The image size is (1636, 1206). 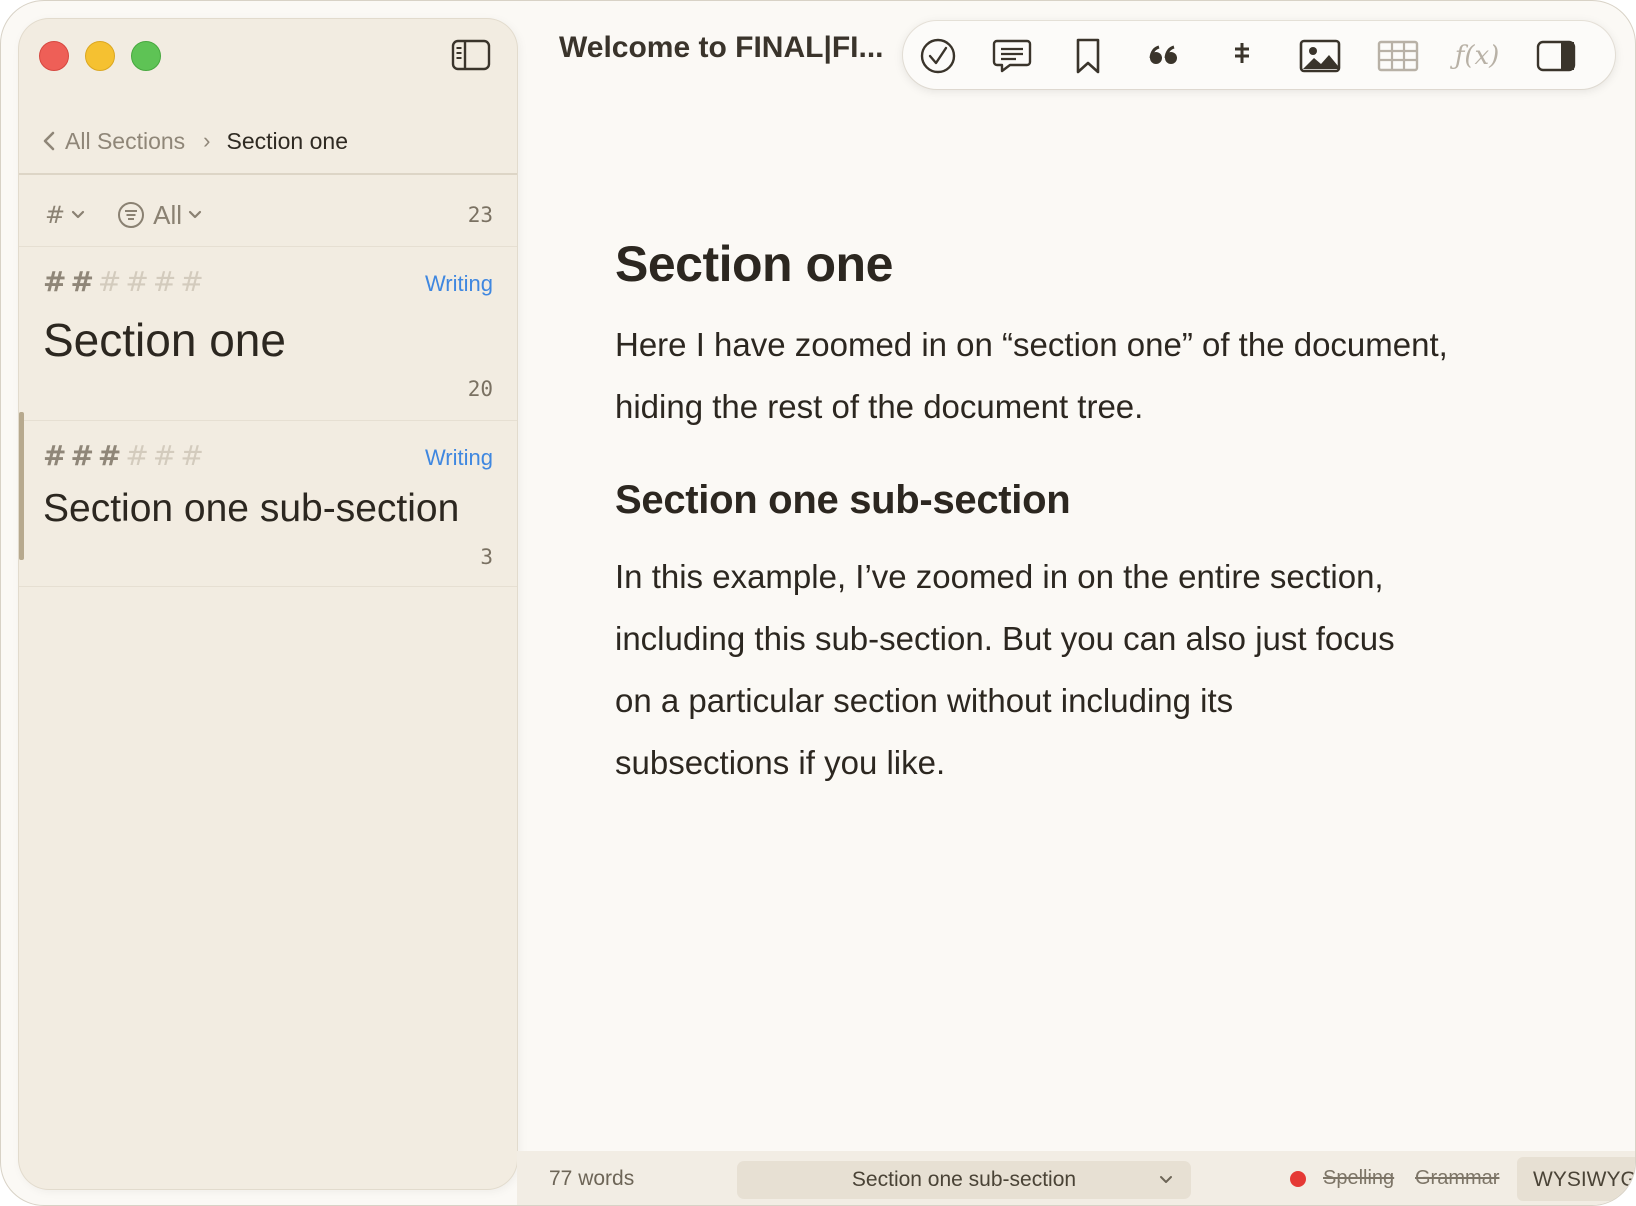 I want to click on bookmark-icon, so click(x=1088, y=56).